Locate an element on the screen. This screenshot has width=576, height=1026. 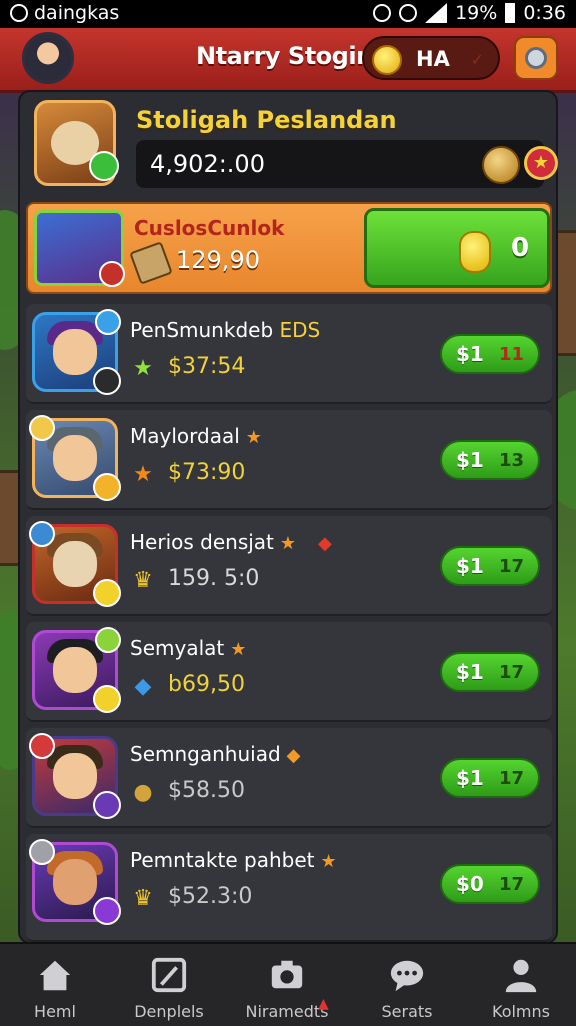
item-price: $58.50 is located at coordinates (206, 790).